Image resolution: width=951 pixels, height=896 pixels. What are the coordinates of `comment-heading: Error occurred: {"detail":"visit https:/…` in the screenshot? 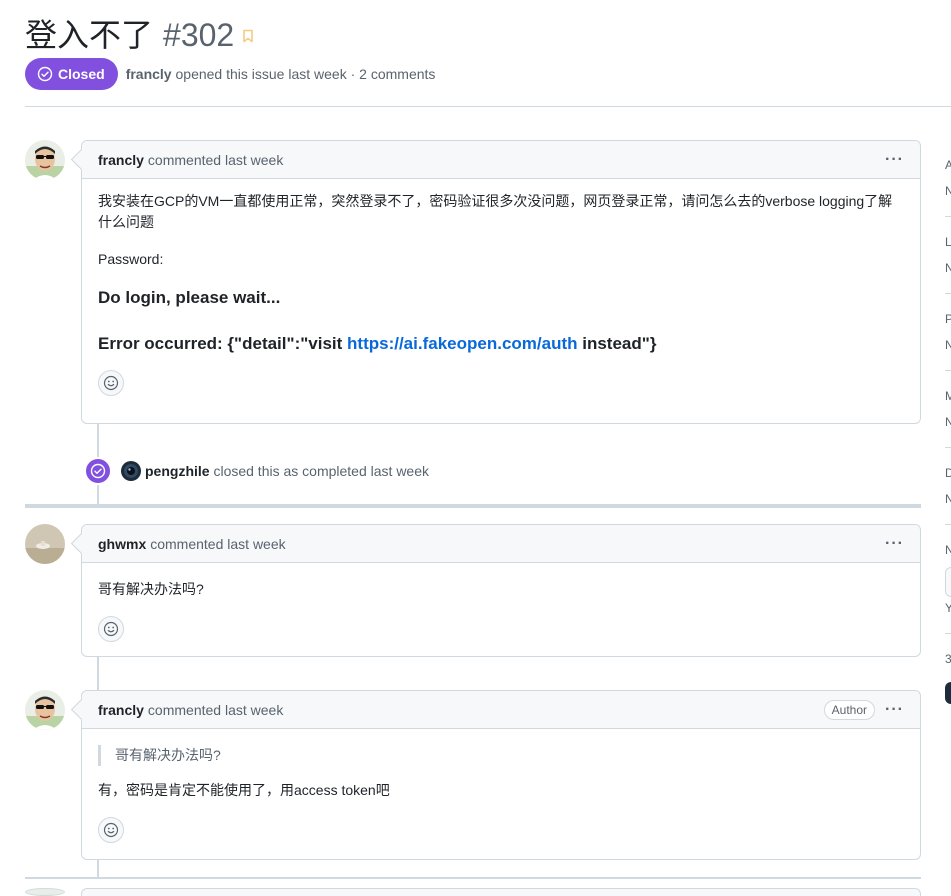 It's located at (501, 344).